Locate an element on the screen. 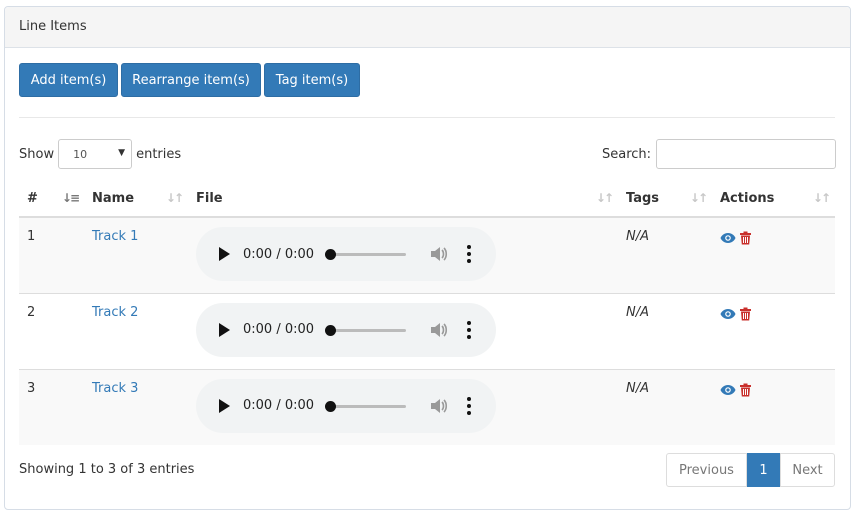 This screenshot has width=855, height=514. track-link: Track 3 is located at coordinates (115, 388).